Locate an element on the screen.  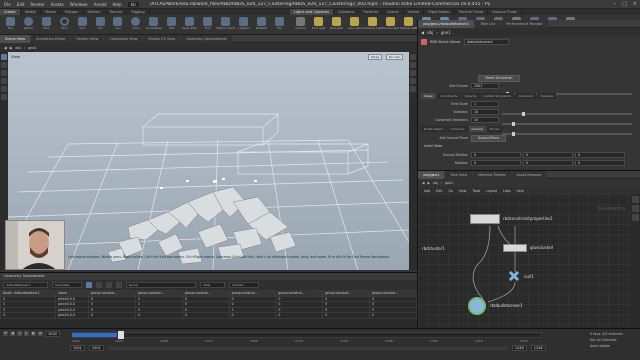
tab-node-path: /obj/geo1/rbdbulletsolver1 is located at coordinates (446, 23).